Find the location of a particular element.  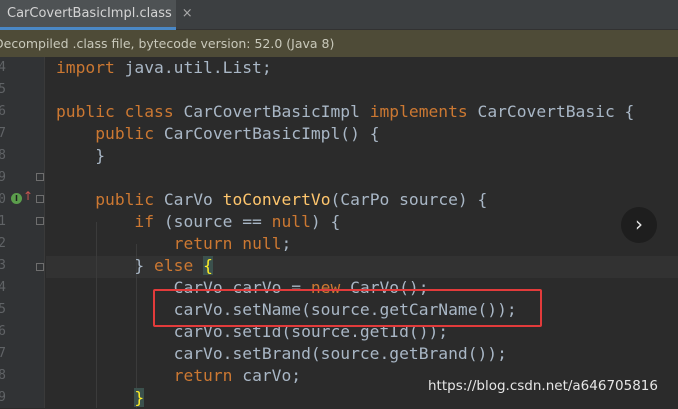

watermark-url: https://blog.csdn.net/a646705816 is located at coordinates (543, 386).